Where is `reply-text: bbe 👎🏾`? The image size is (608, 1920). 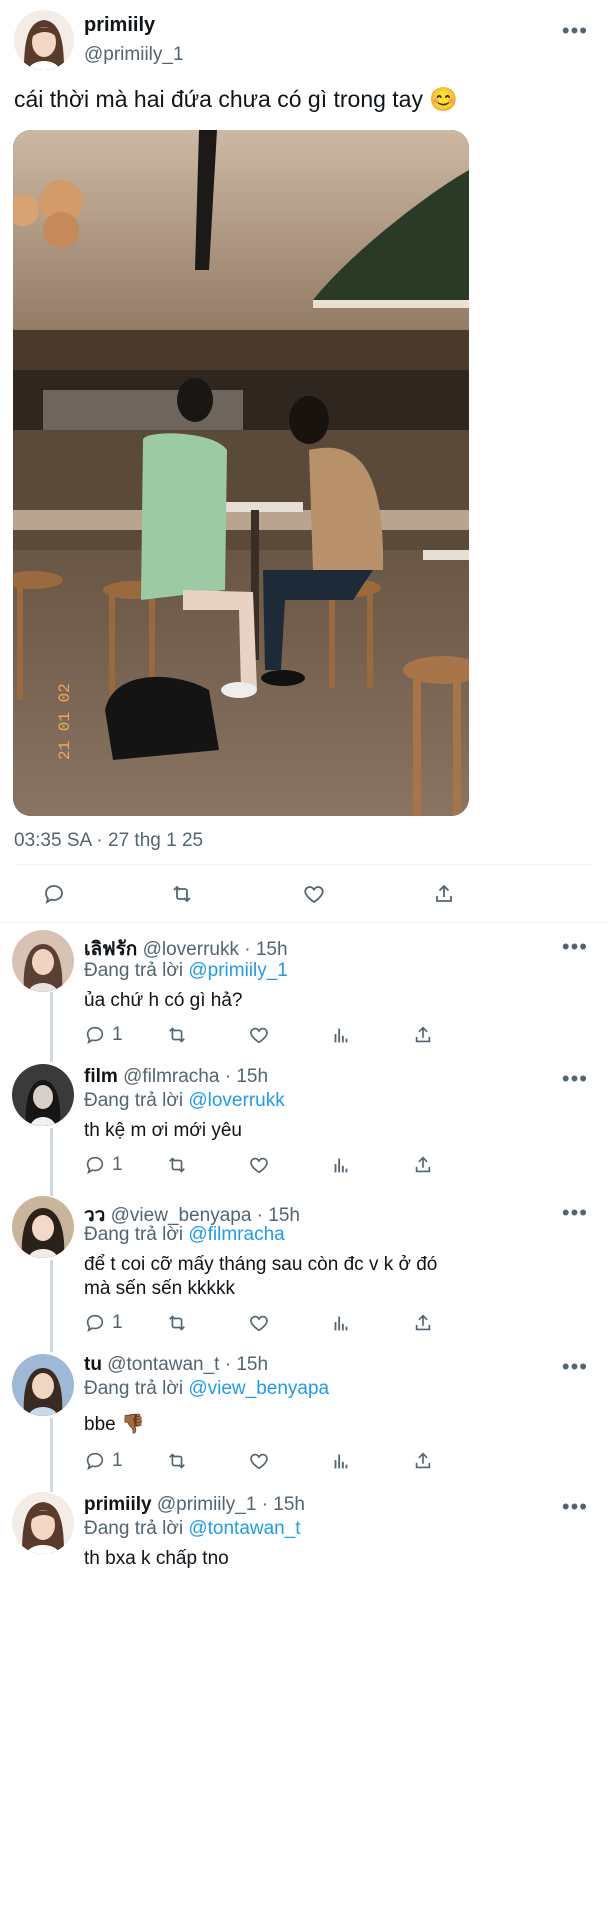 reply-text: bbe 👎🏾 is located at coordinates (114, 1424).